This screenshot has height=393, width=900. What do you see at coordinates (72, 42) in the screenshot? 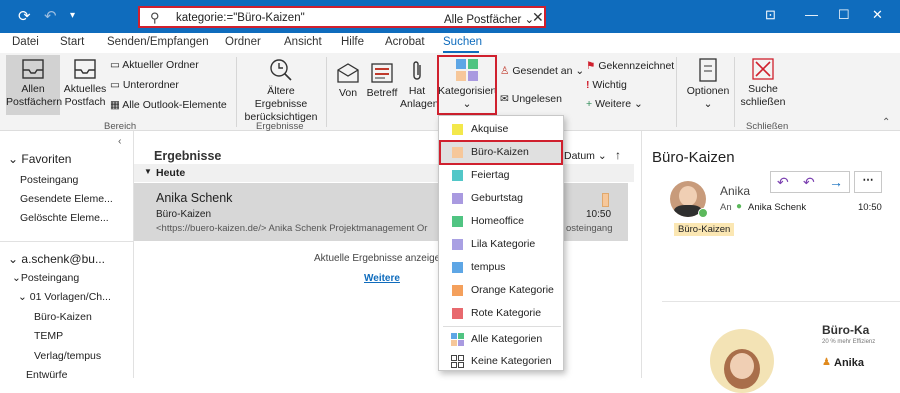
I see `tab-start: Start` at bounding box center [72, 42].